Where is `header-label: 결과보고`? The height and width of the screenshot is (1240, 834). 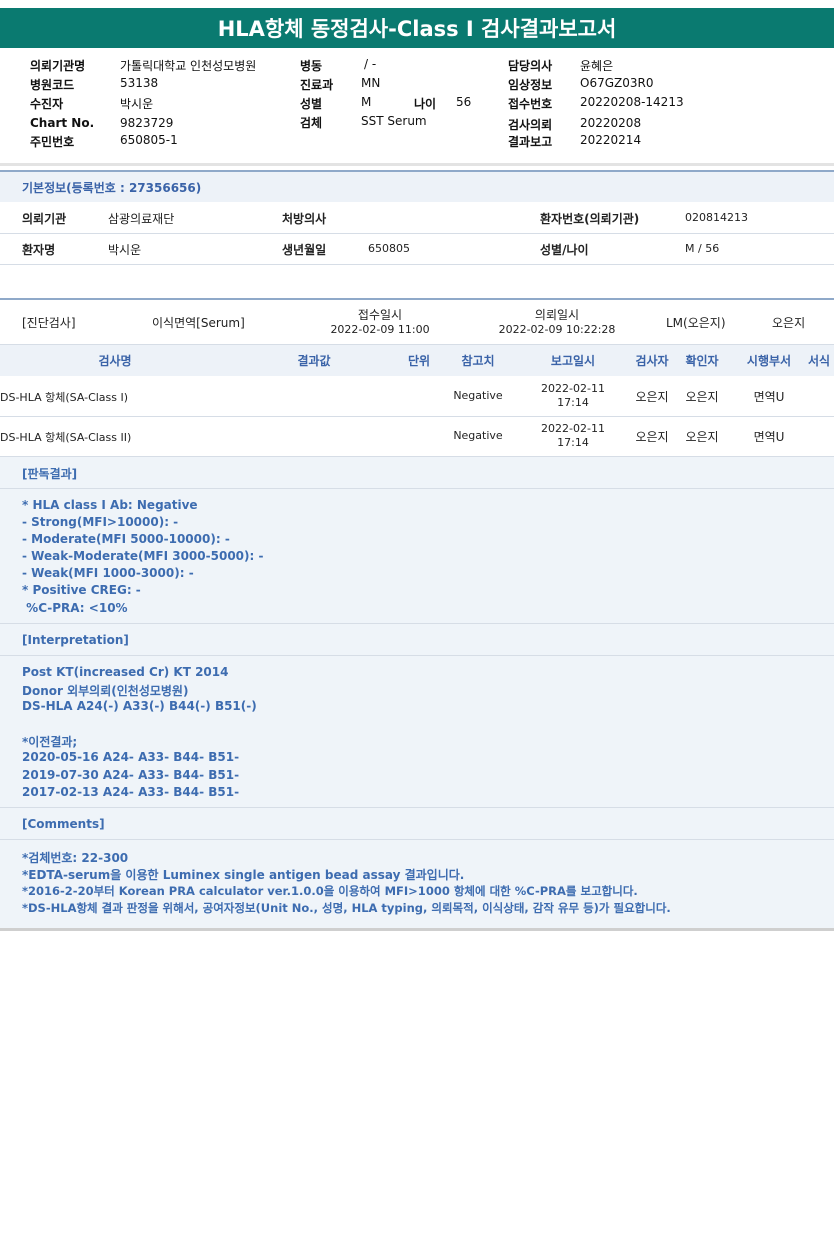
header-label: 결과보고 is located at coordinates (530, 142).